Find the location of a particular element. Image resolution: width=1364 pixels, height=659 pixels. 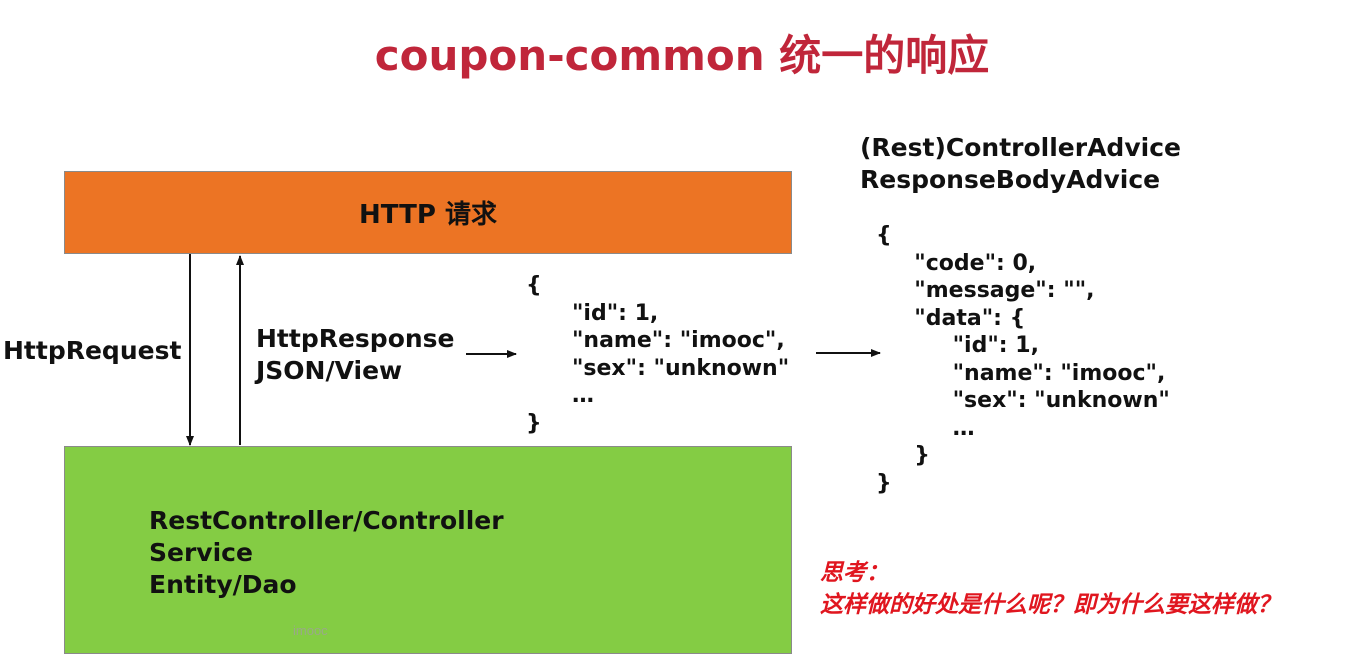

raw-json-line: "name": "imooc", is located at coordinates (655, 340).